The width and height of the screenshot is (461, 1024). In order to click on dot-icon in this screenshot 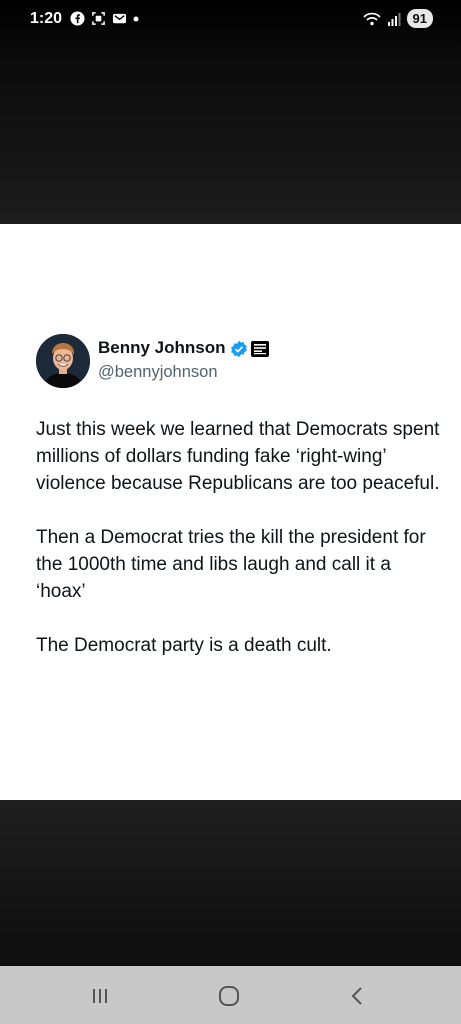, I will do `click(136, 18)`.